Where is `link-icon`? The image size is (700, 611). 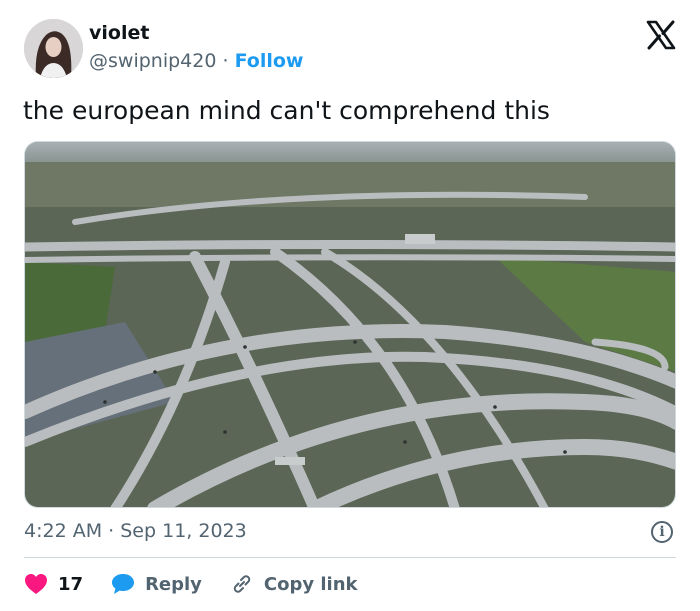
link-icon is located at coordinates (242, 584).